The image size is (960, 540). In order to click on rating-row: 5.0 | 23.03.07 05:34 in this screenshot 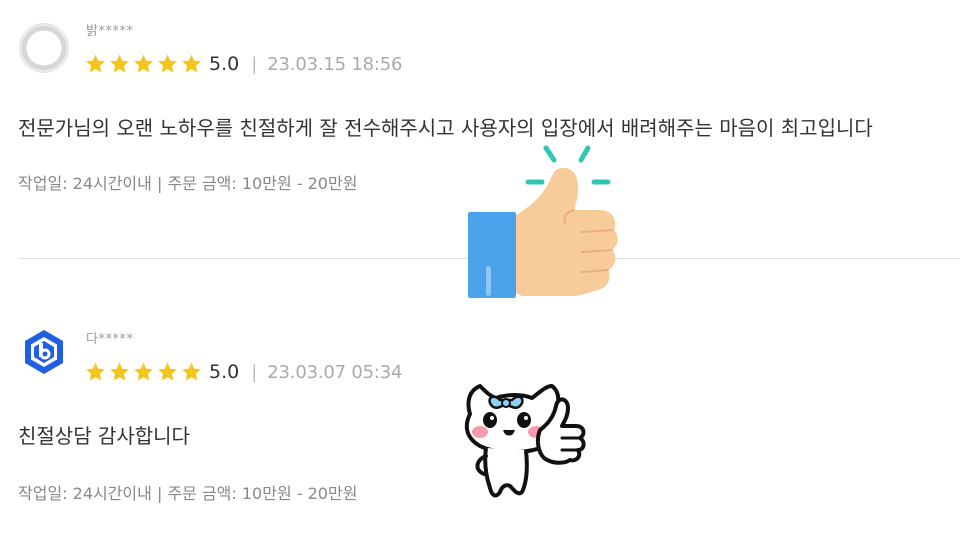, I will do `click(243, 372)`.